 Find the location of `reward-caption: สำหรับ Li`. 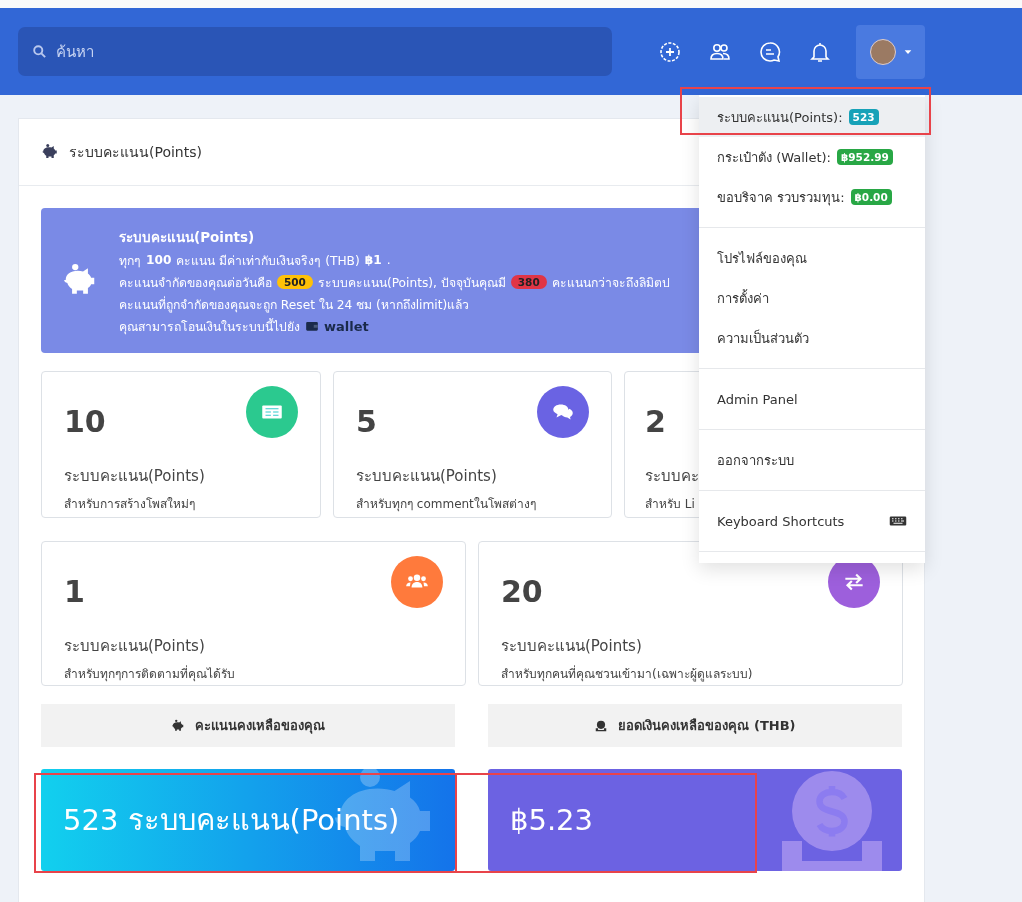

reward-caption: สำหรับ Li is located at coordinates (670, 504).